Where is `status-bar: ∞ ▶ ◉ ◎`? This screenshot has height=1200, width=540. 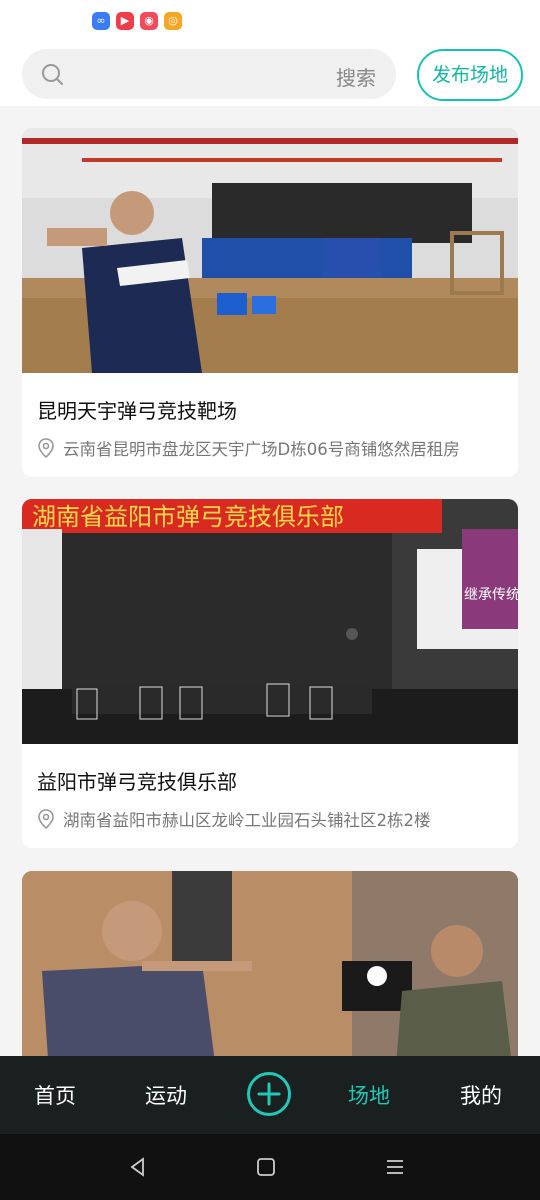 status-bar: ∞ ▶ ◉ ◎ is located at coordinates (270, 21).